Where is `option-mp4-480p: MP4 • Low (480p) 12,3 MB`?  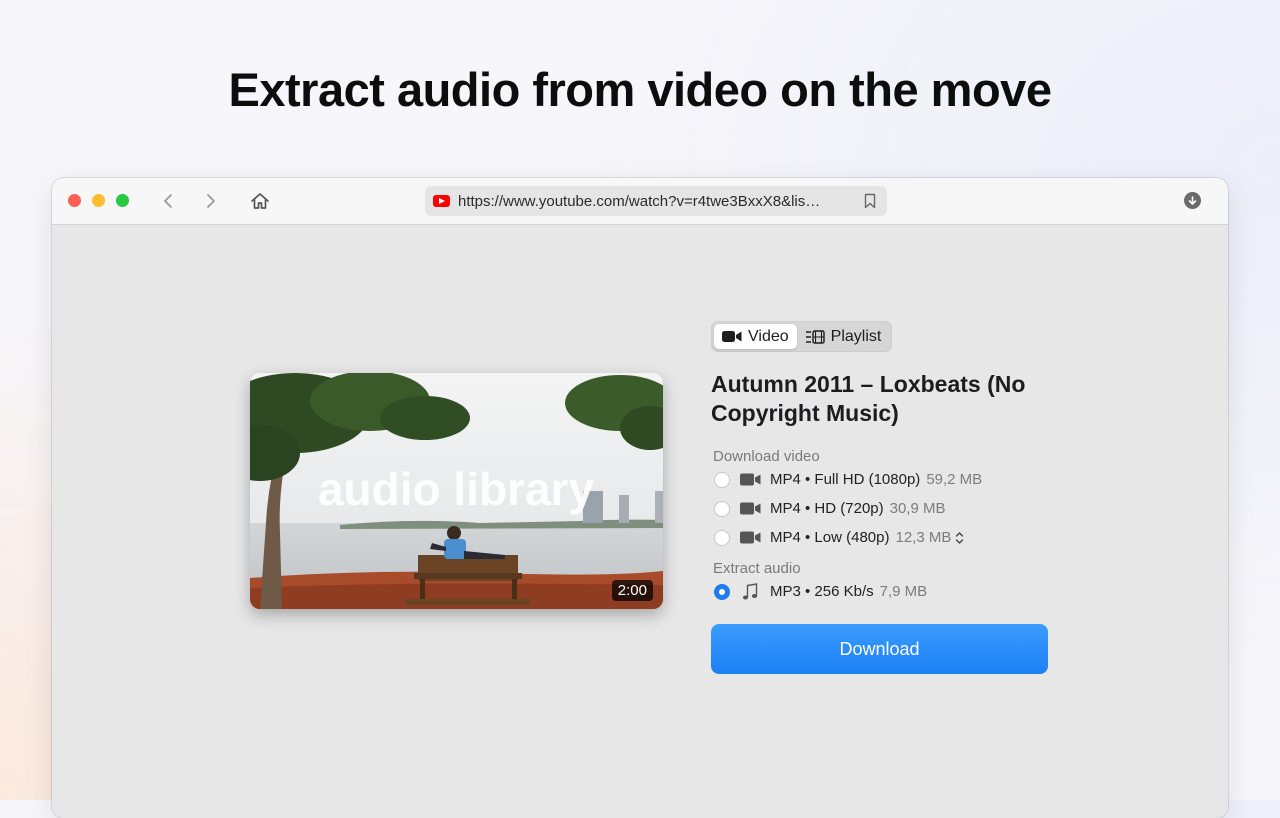
option-mp4-480p: MP4 • Low (480p) 12,3 MB is located at coordinates (881, 537).